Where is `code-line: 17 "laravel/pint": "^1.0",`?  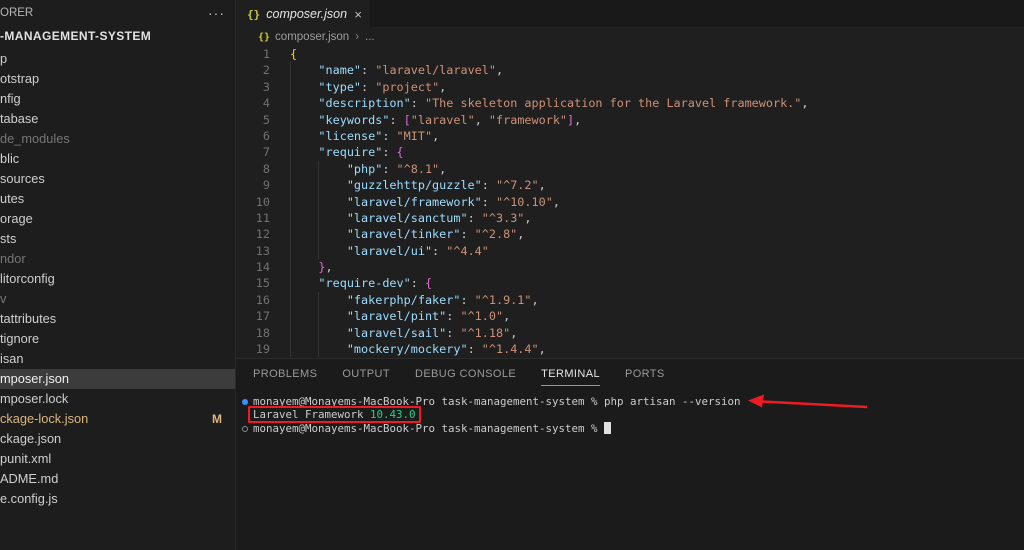
code-line: 17 "laravel/pint": "^1.0", is located at coordinates (630, 316).